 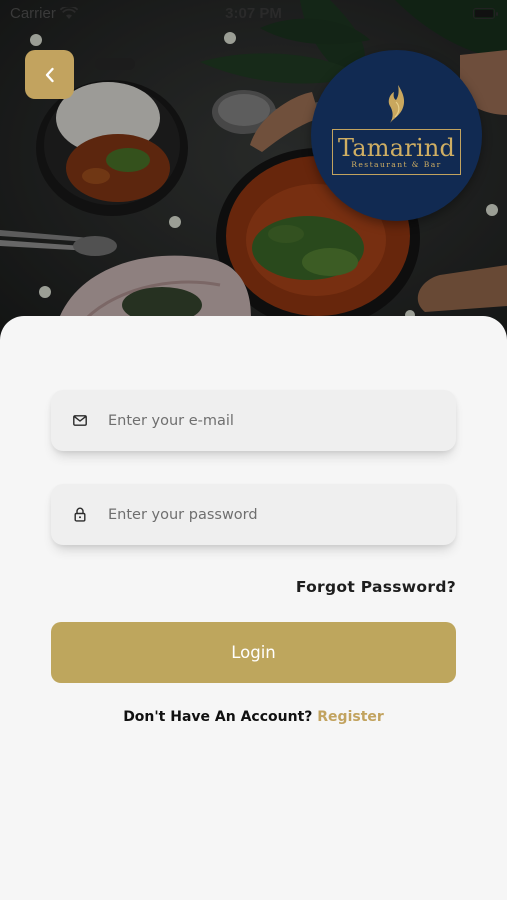 I want to click on status-time: 3:07 PM, so click(x=253, y=13).